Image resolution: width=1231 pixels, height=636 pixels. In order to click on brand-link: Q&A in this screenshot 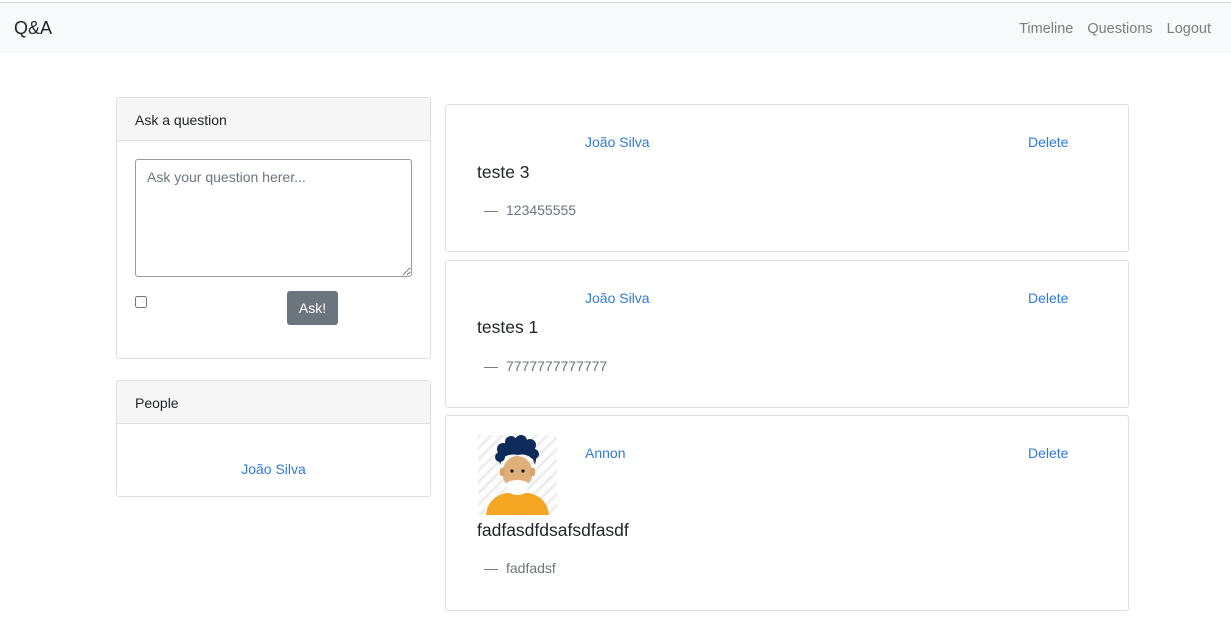, I will do `click(33, 28)`.